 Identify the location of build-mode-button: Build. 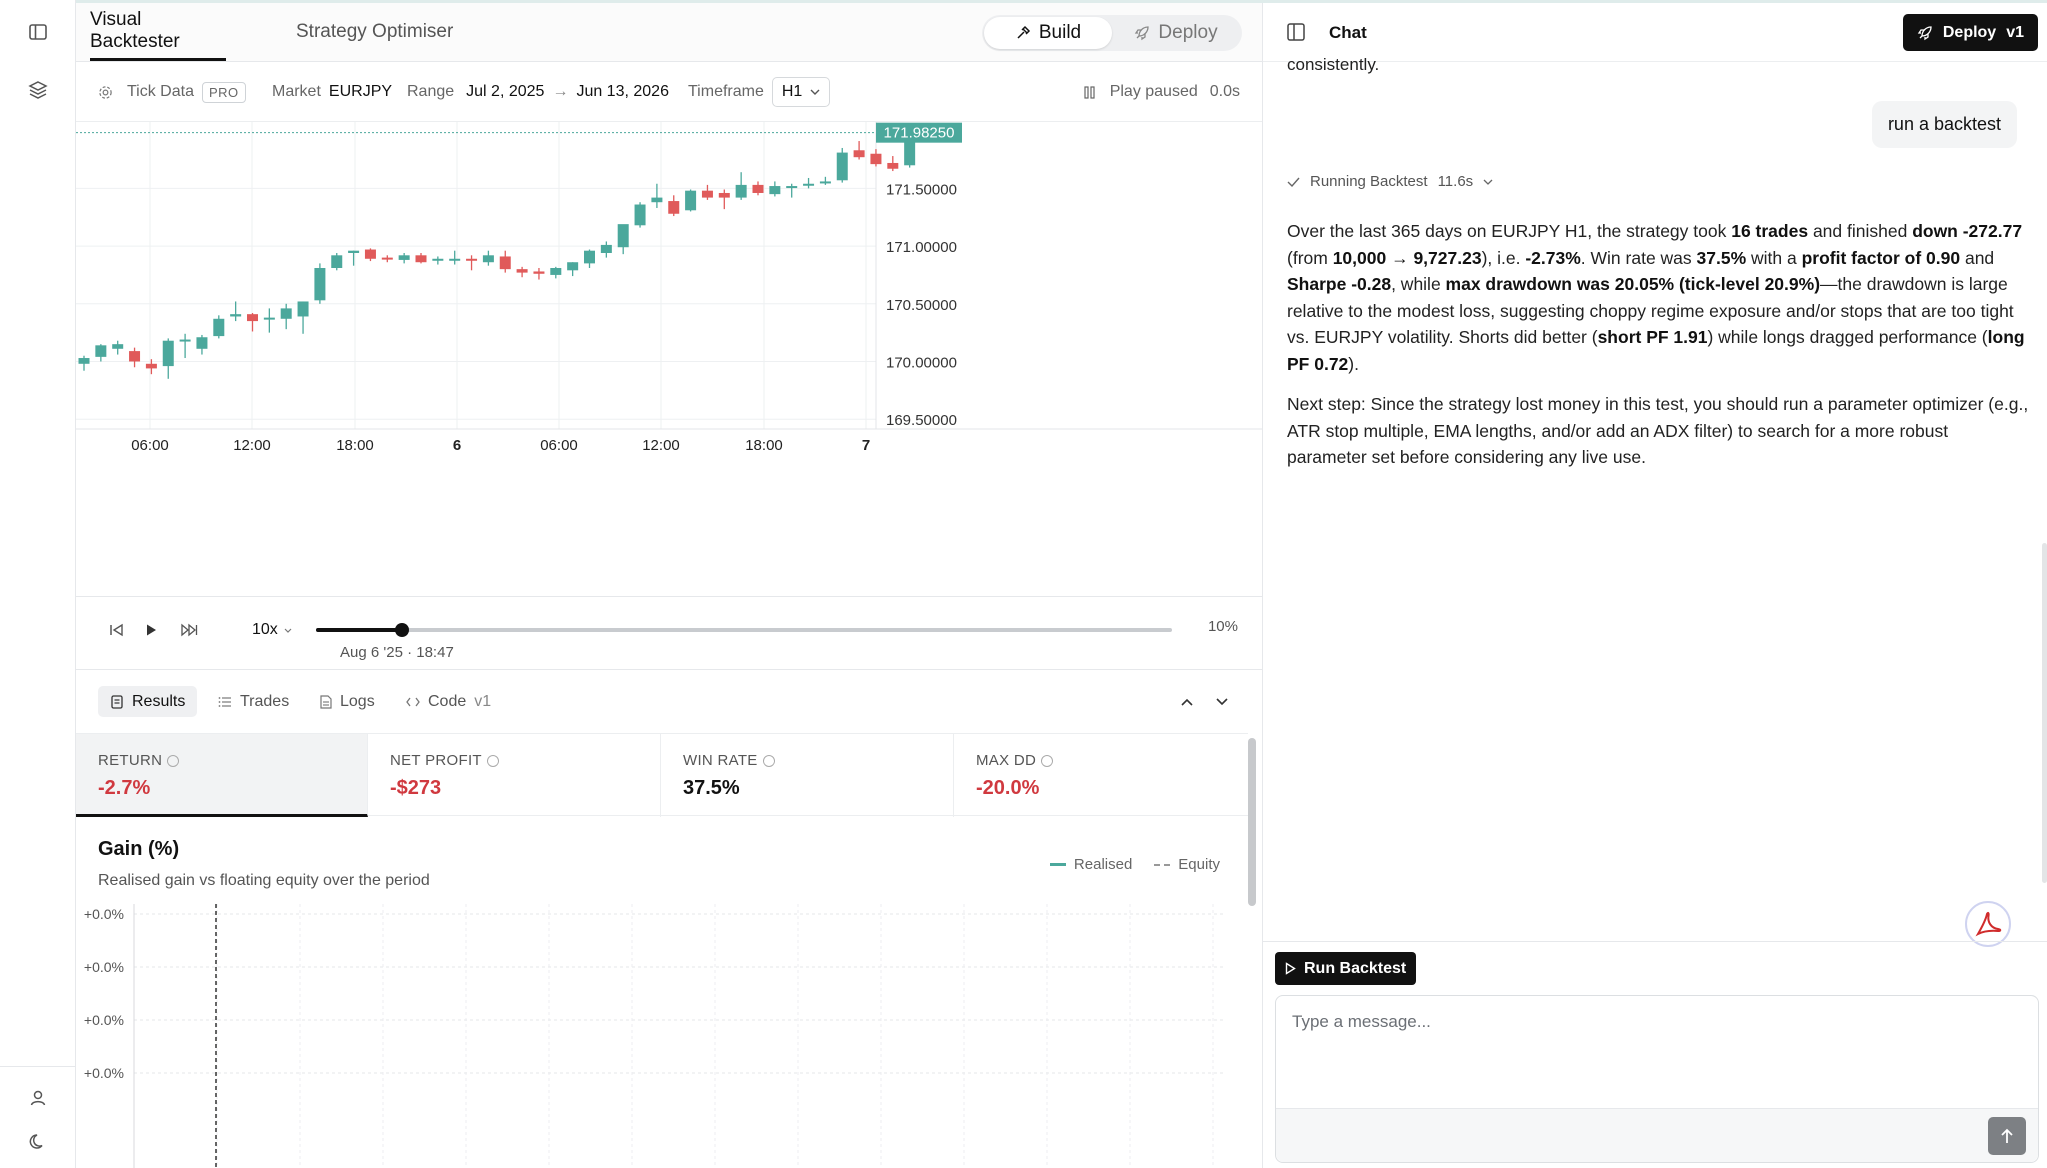
(1048, 33).